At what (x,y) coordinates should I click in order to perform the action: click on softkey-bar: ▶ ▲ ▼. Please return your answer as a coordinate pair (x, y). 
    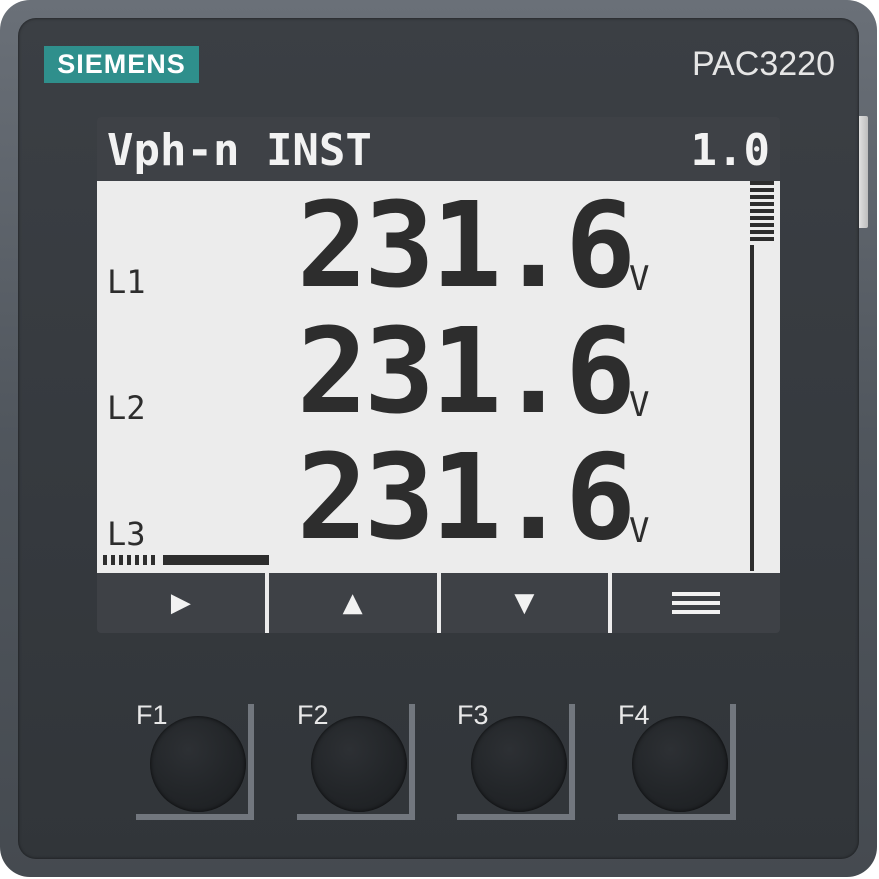
    Looking at the image, I should click on (438, 603).